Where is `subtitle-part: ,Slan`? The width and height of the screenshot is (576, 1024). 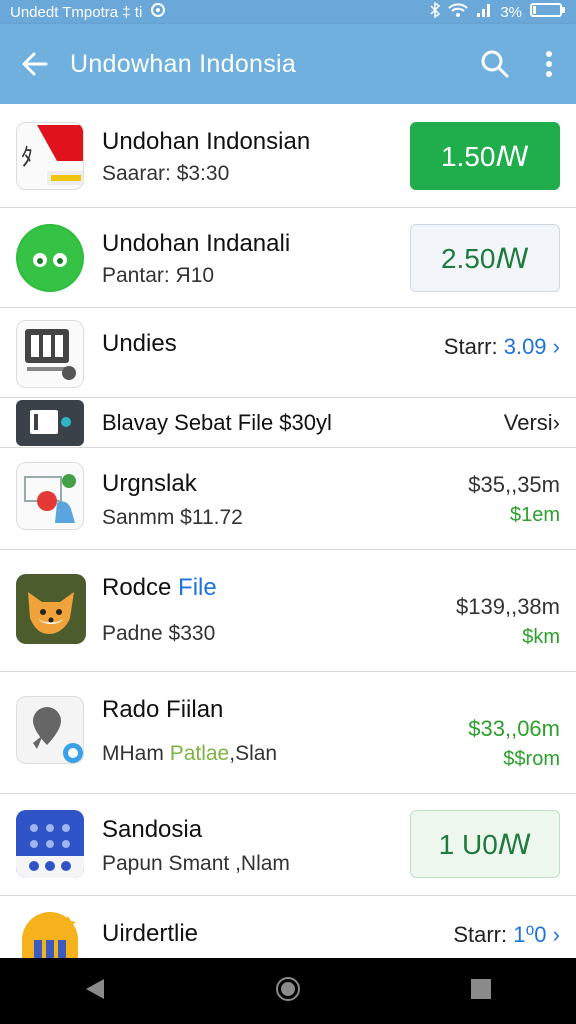 subtitle-part: ,Slan is located at coordinates (253, 753).